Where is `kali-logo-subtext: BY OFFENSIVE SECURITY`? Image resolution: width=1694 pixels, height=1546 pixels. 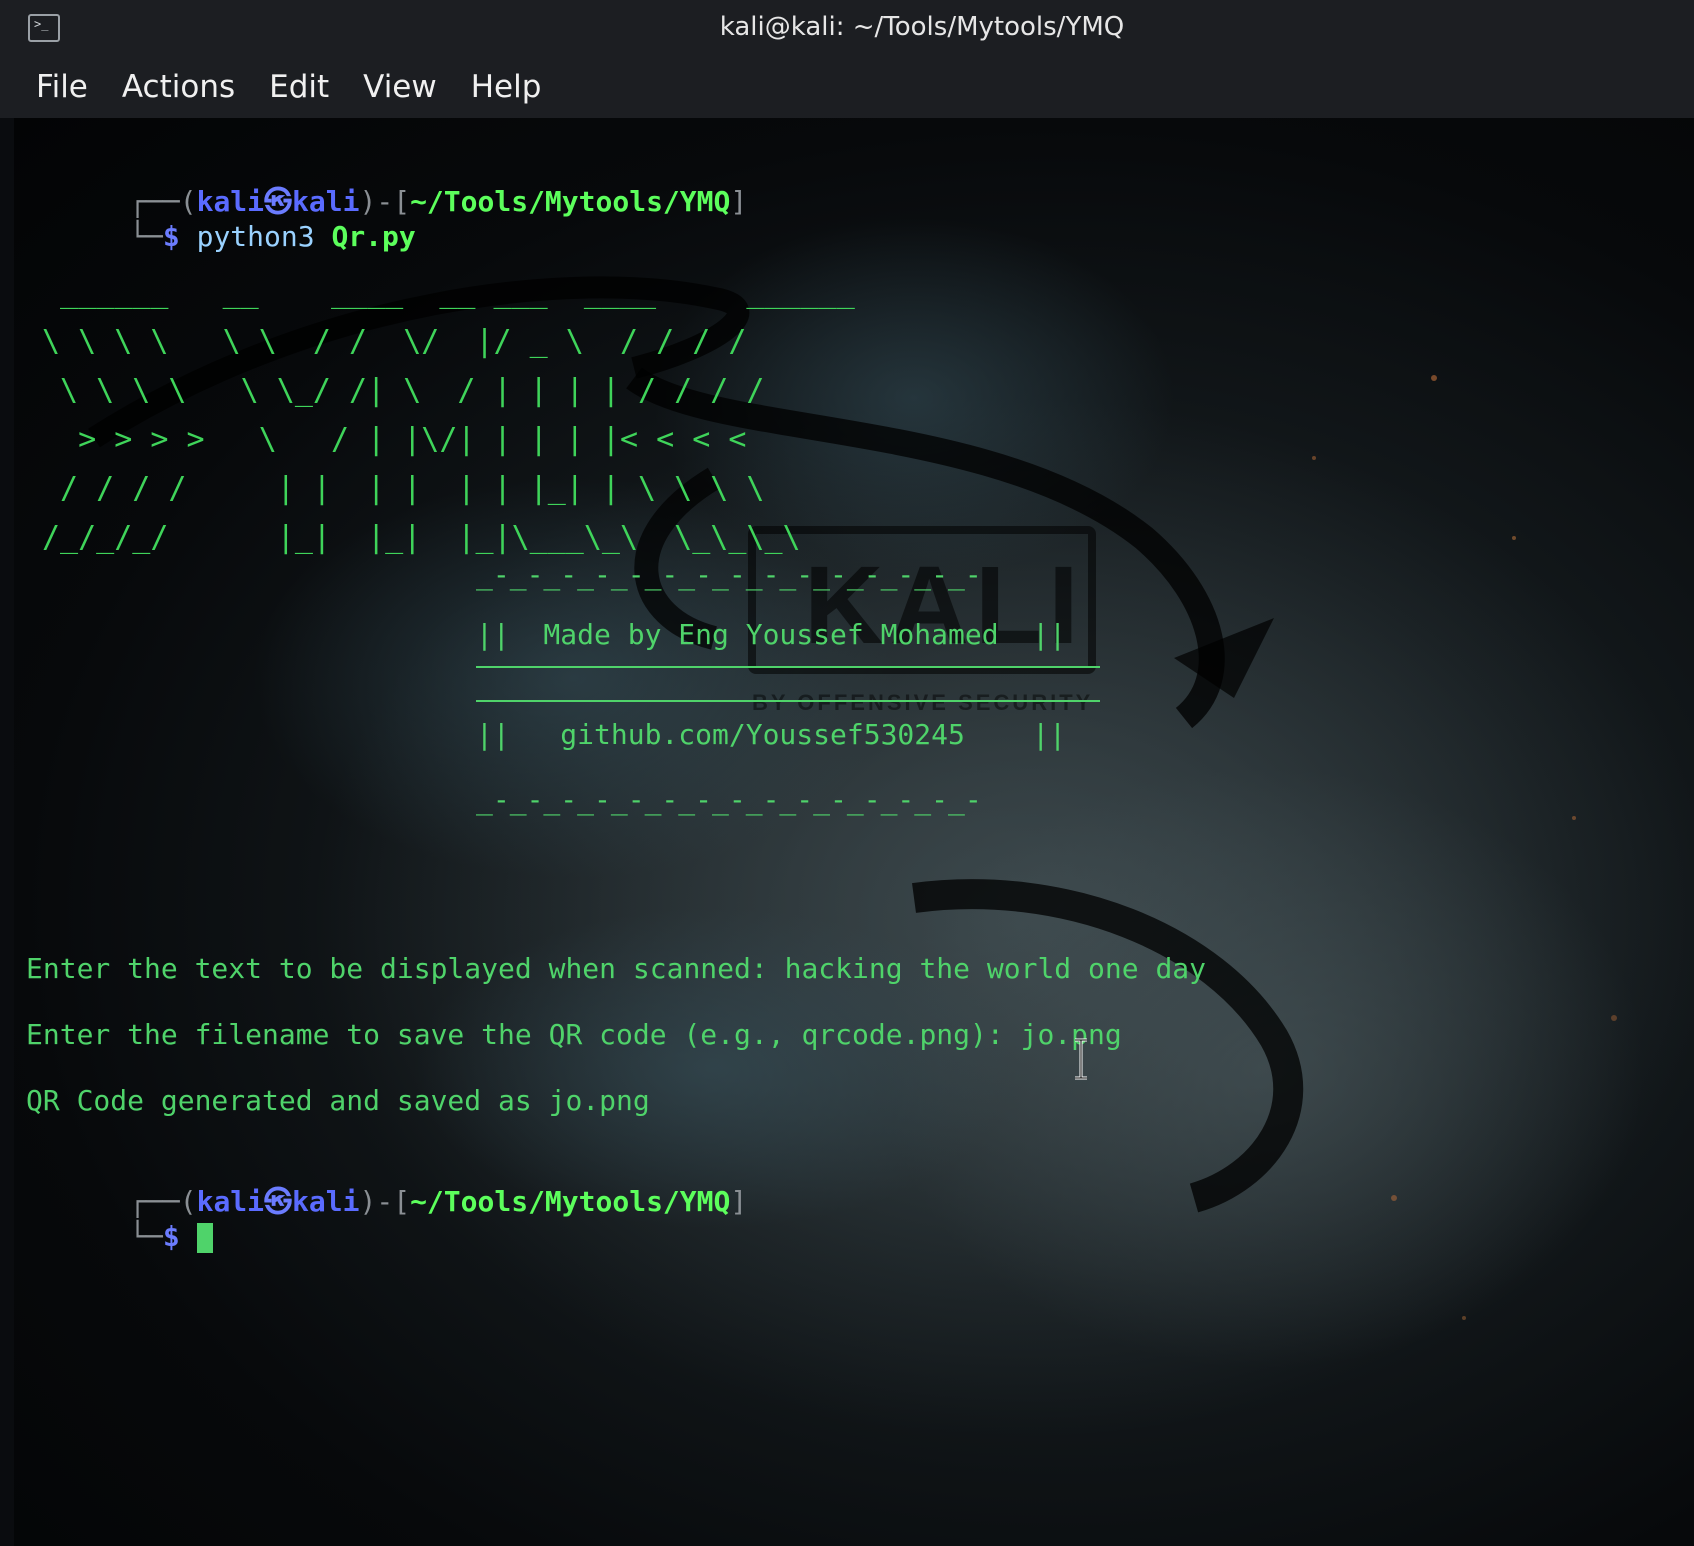 kali-logo-subtext: BY OFFENSIVE SECURITY is located at coordinates (922, 702).